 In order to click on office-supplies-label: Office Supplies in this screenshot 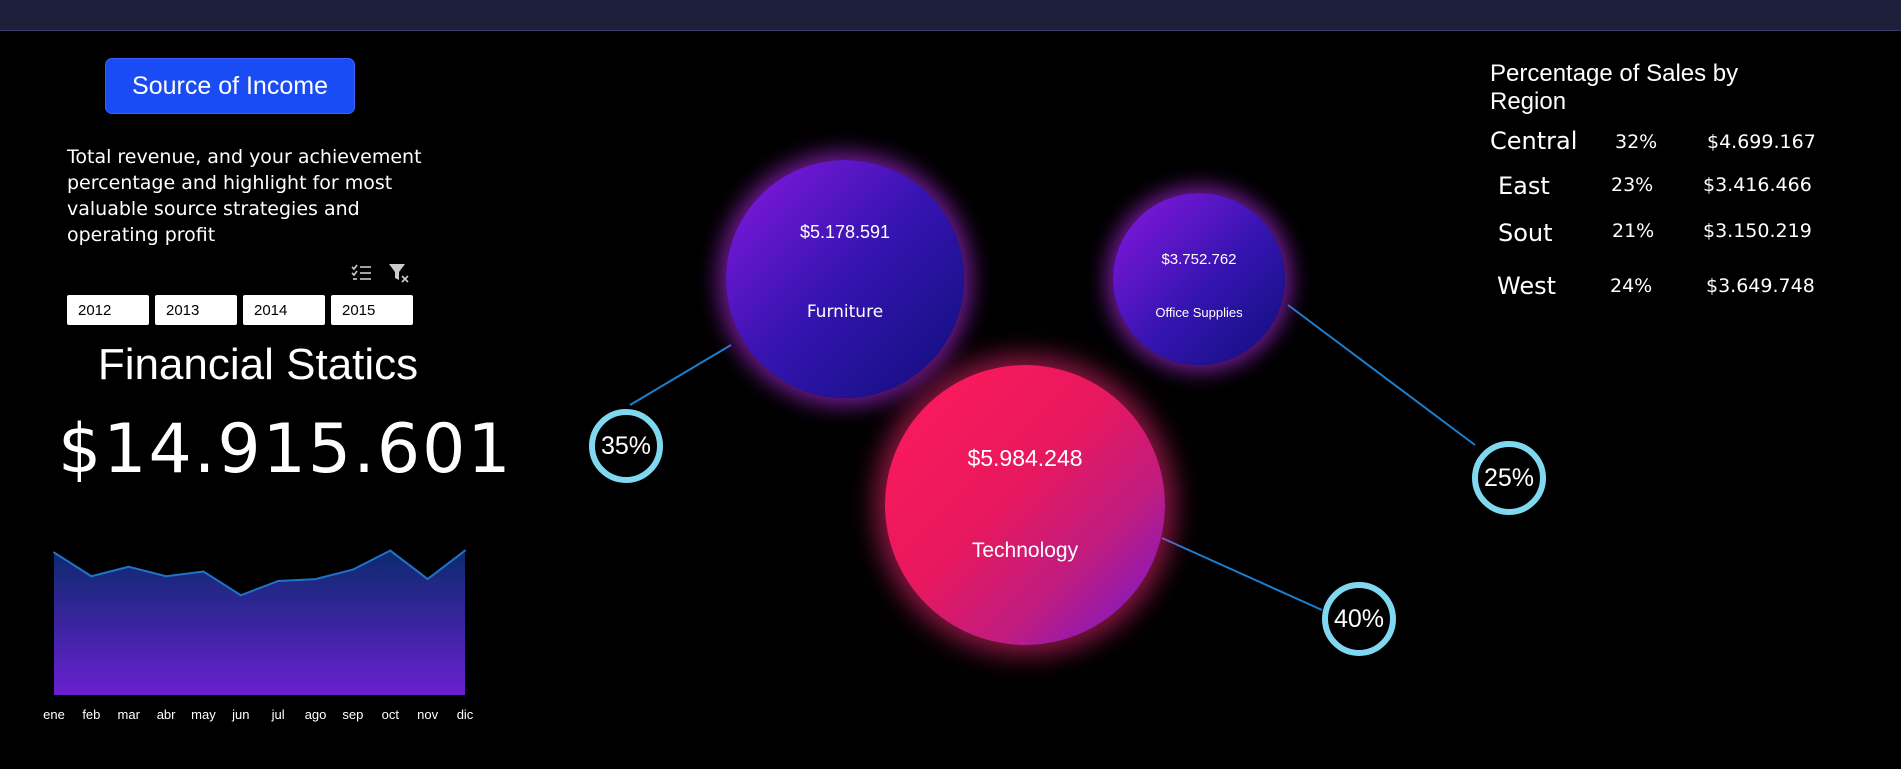, I will do `click(1199, 312)`.